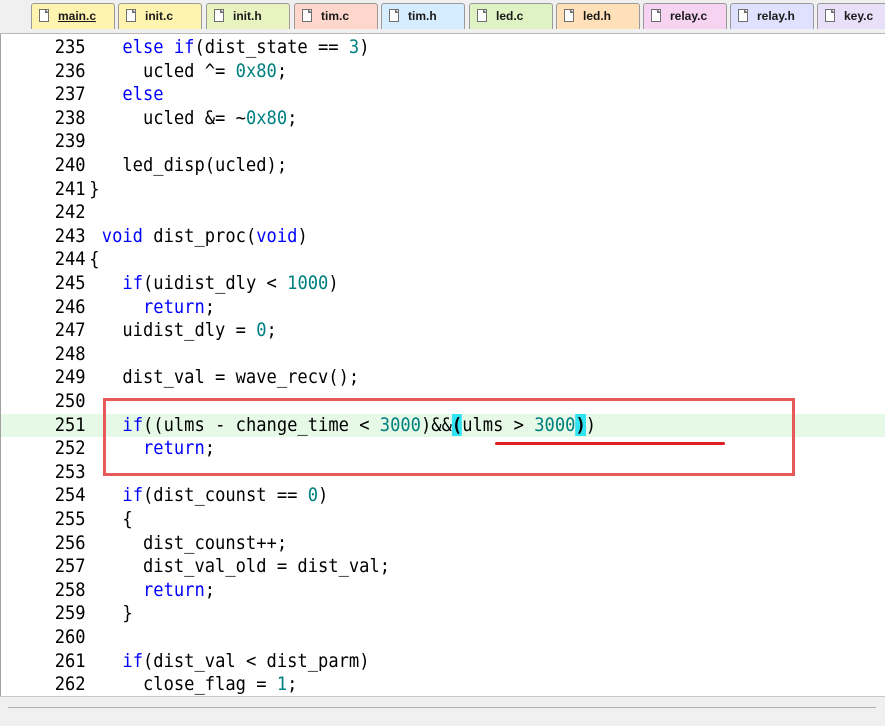 The image size is (885, 726). I want to click on tab-key-c: key.c, so click(851, 16).